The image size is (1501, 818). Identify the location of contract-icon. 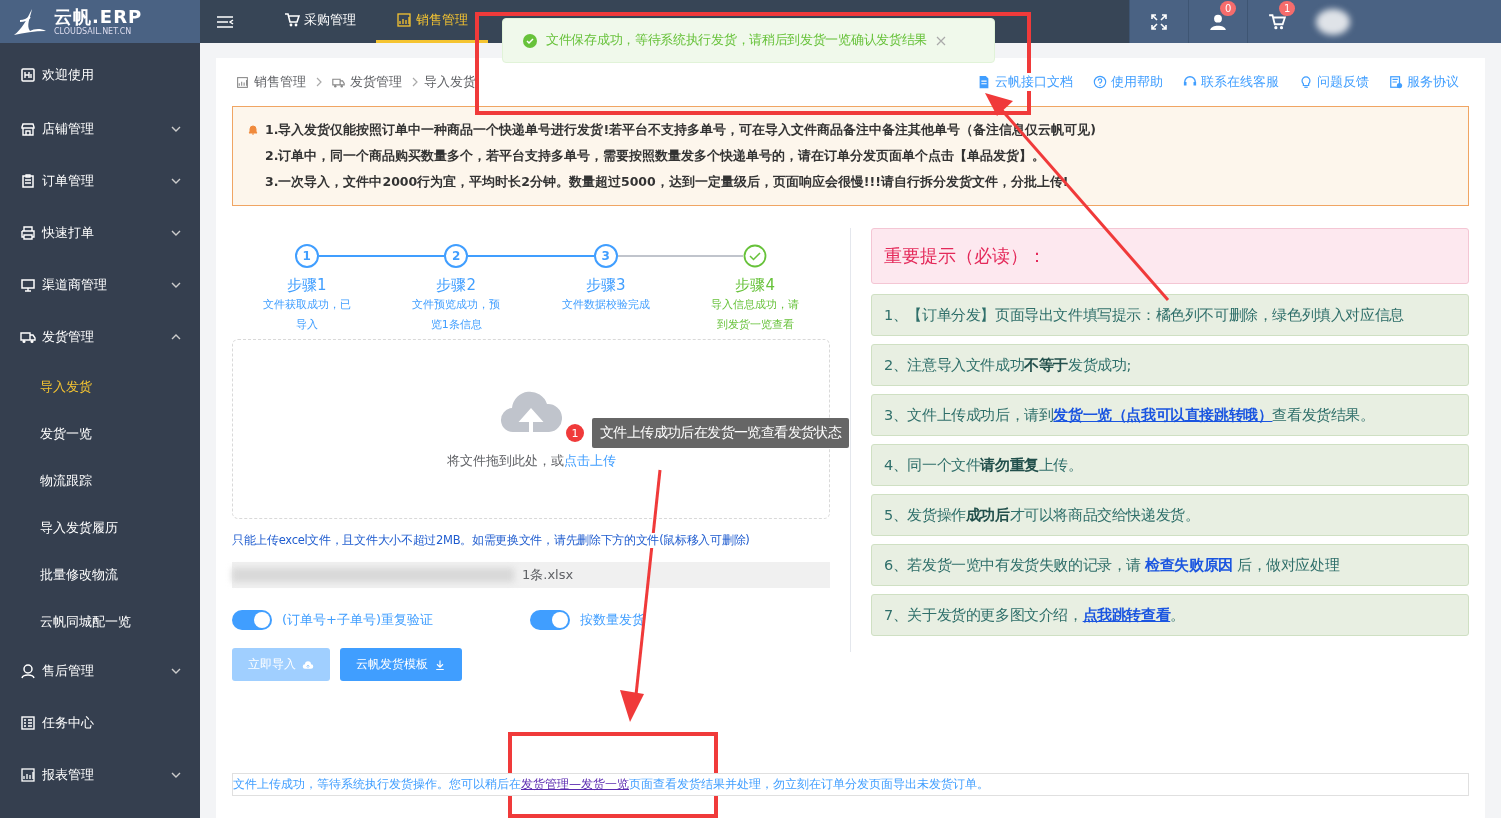
(1396, 82).